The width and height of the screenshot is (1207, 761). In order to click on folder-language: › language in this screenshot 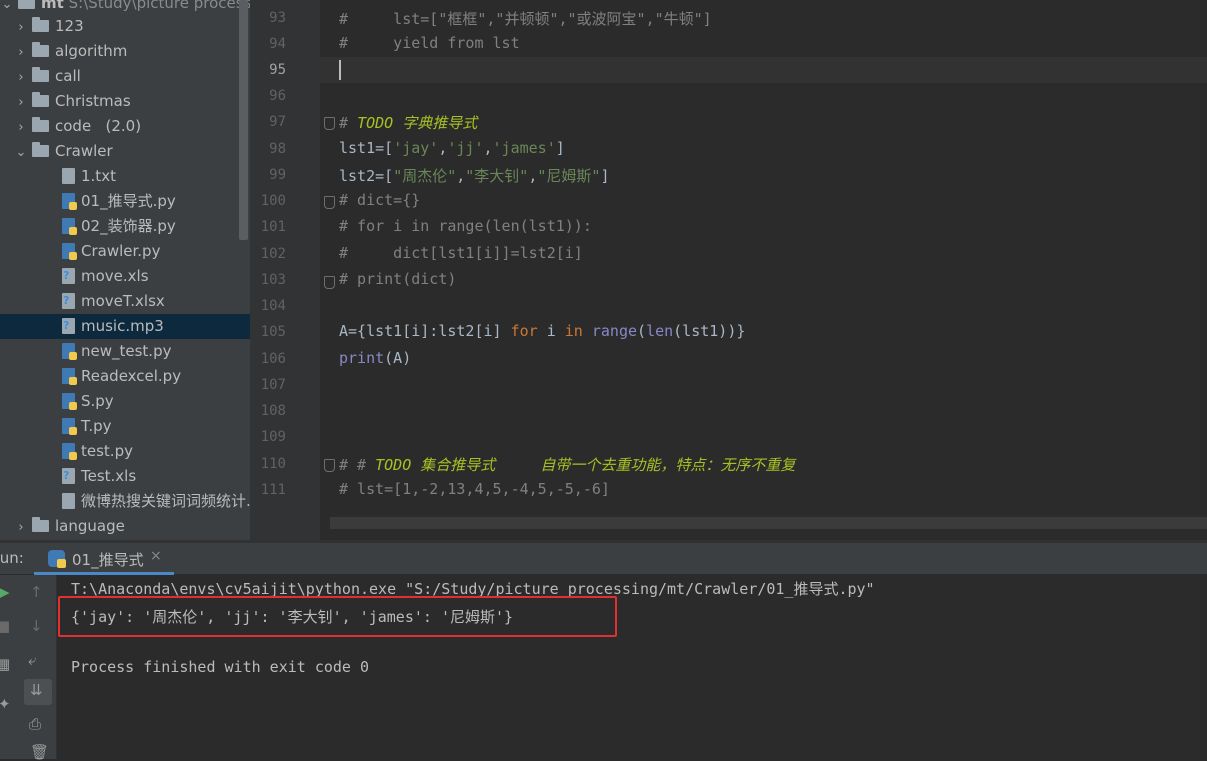, I will do `click(69, 526)`.